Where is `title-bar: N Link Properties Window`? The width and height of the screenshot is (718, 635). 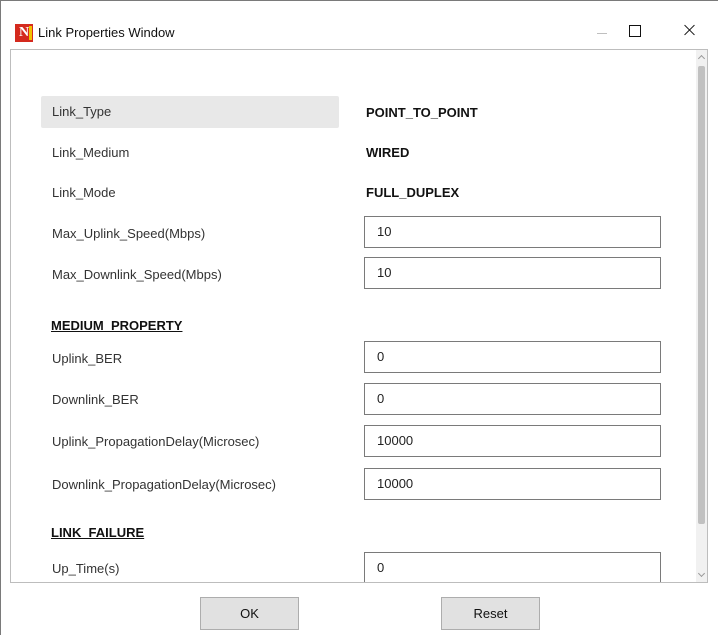
title-bar: N Link Properties Window is located at coordinates (359, 21).